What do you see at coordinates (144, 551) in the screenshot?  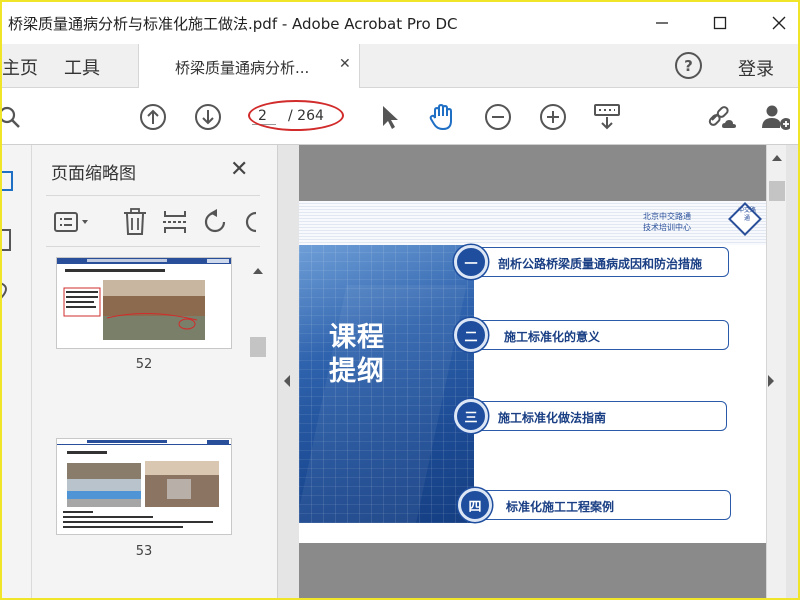 I see `page-number-label: 53` at bounding box center [144, 551].